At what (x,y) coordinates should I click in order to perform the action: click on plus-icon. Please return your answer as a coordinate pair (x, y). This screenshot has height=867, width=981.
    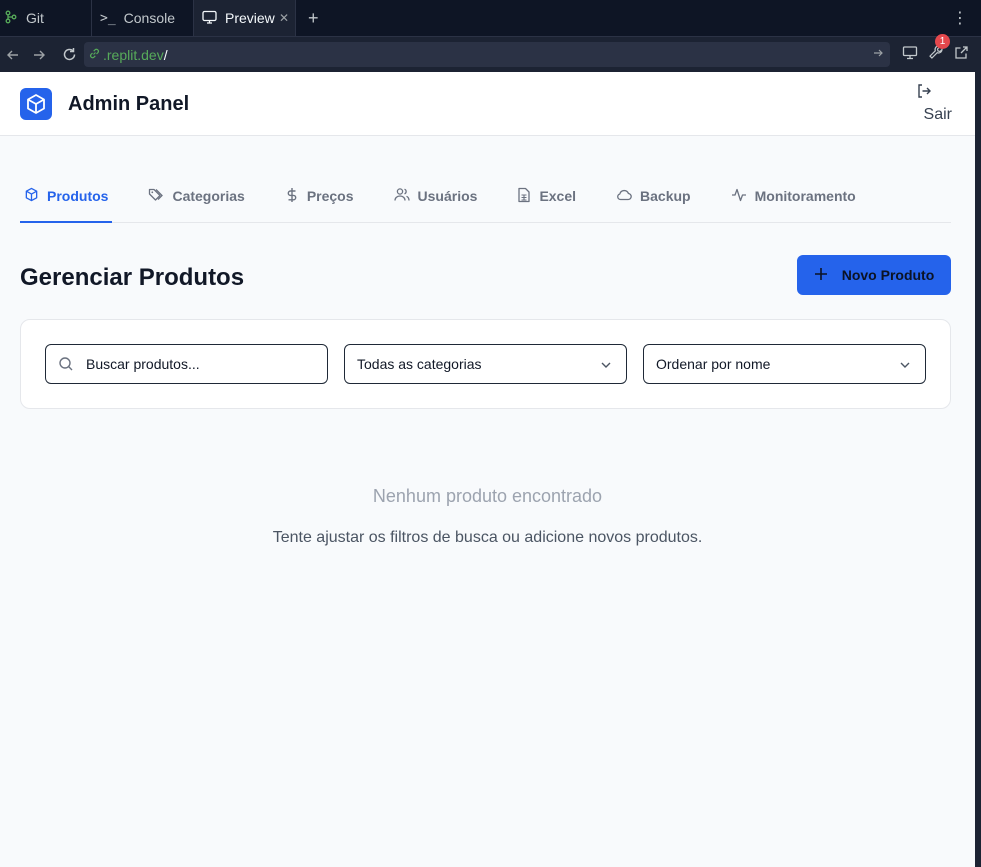
    Looking at the image, I should click on (821, 275).